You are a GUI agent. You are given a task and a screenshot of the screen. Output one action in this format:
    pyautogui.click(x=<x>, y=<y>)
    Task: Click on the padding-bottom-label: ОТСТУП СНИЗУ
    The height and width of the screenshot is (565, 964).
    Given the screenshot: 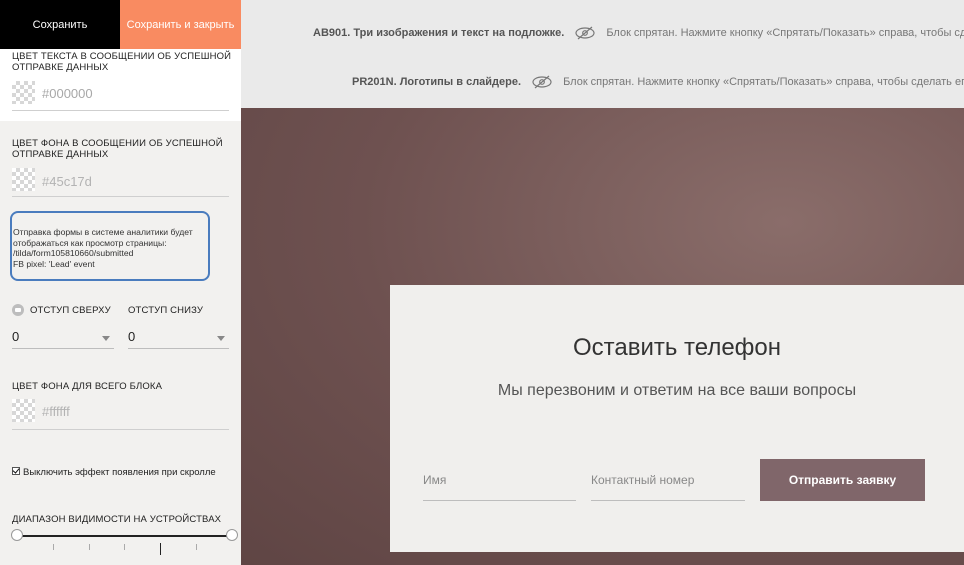 What is the action you would take?
    pyautogui.click(x=166, y=310)
    